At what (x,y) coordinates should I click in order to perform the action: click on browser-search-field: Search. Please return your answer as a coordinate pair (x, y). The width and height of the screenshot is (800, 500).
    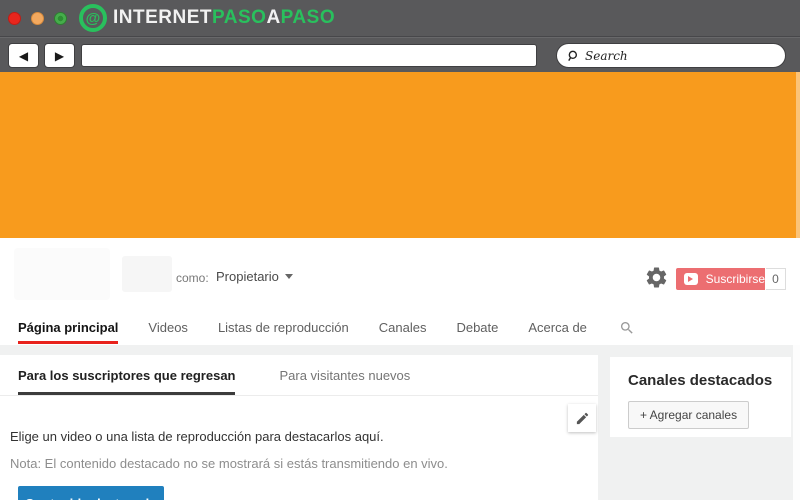
    Looking at the image, I should click on (671, 55).